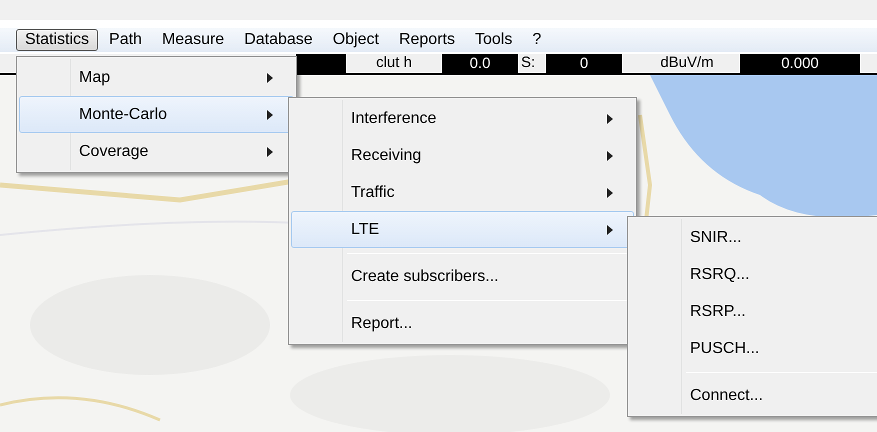 This screenshot has height=432, width=877. Describe the element at coordinates (394, 63) in the screenshot. I see `field-label: clut h` at that location.